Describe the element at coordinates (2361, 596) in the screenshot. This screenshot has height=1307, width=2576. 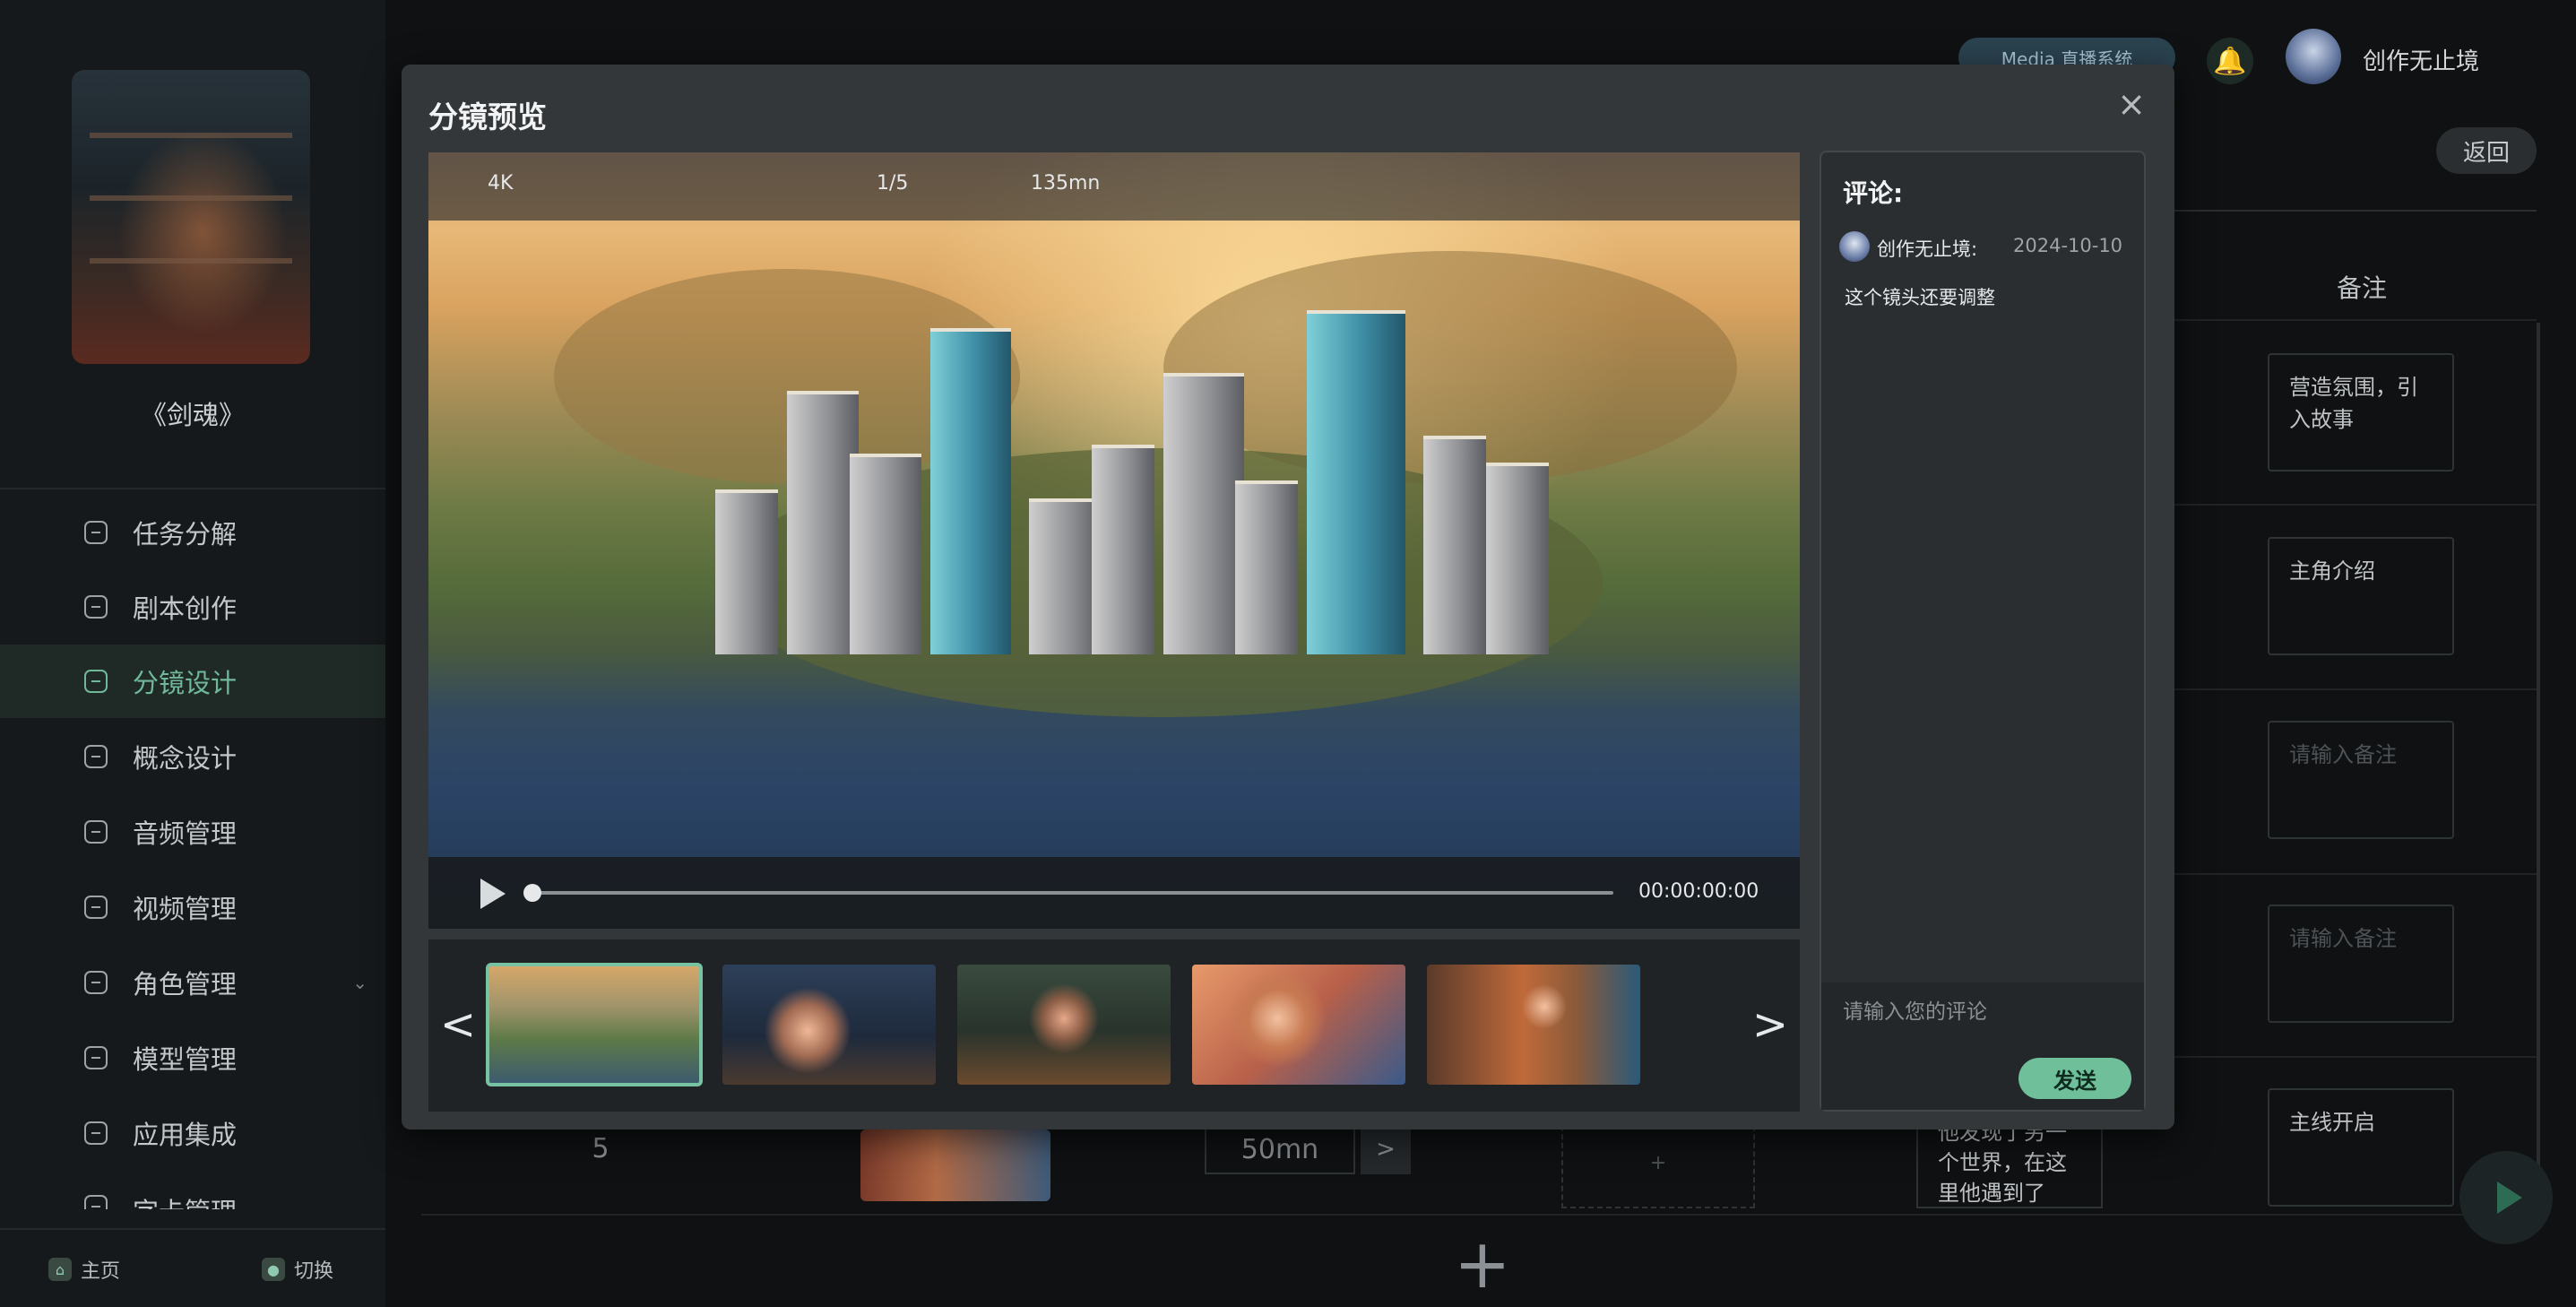
I see `note-field: 主角介绍` at that location.